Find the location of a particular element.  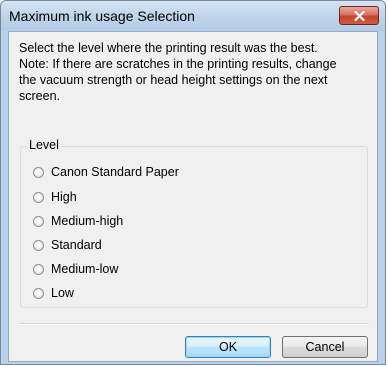

window-title: Maximum ink usage Selection is located at coordinates (102, 16).